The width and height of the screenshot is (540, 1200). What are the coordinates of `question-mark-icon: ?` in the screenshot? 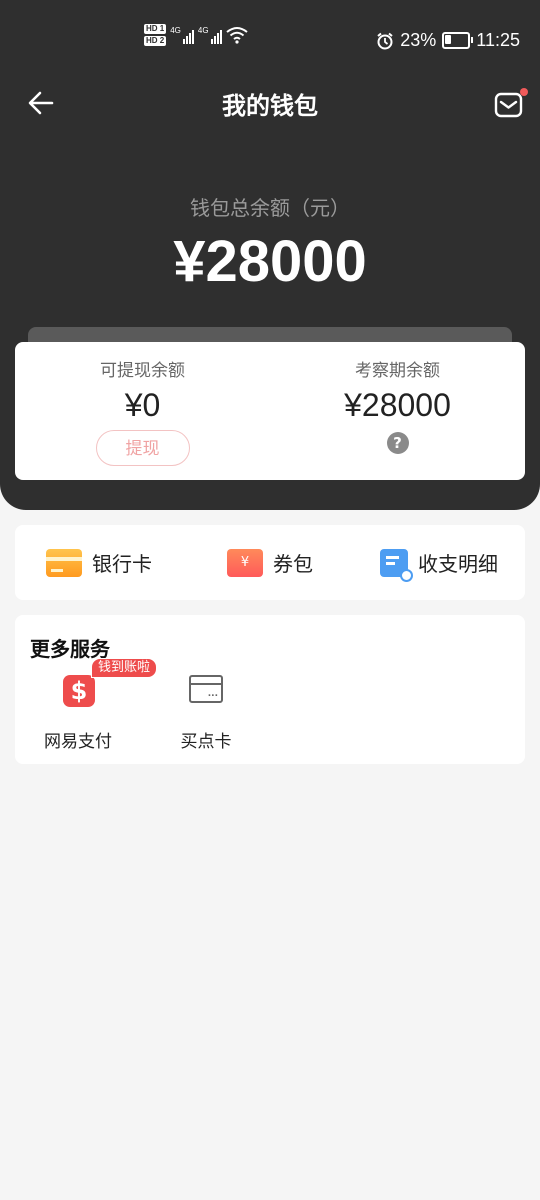 It's located at (397, 443).